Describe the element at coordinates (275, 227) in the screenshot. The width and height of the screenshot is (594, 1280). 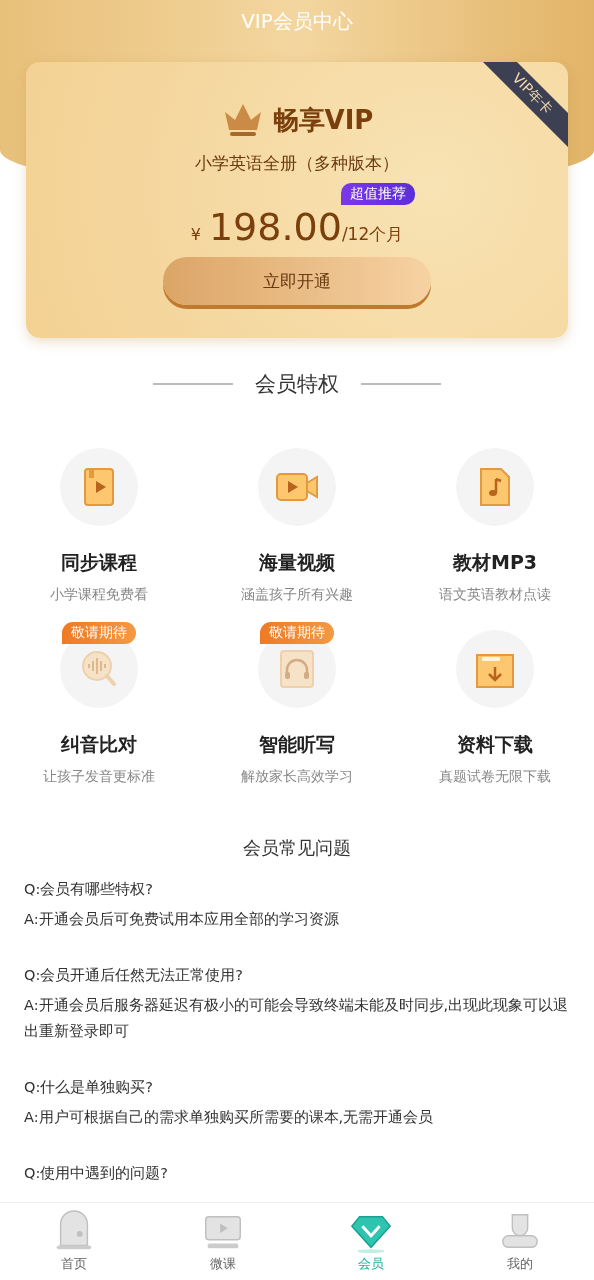
I see `price: 198.00` at that location.